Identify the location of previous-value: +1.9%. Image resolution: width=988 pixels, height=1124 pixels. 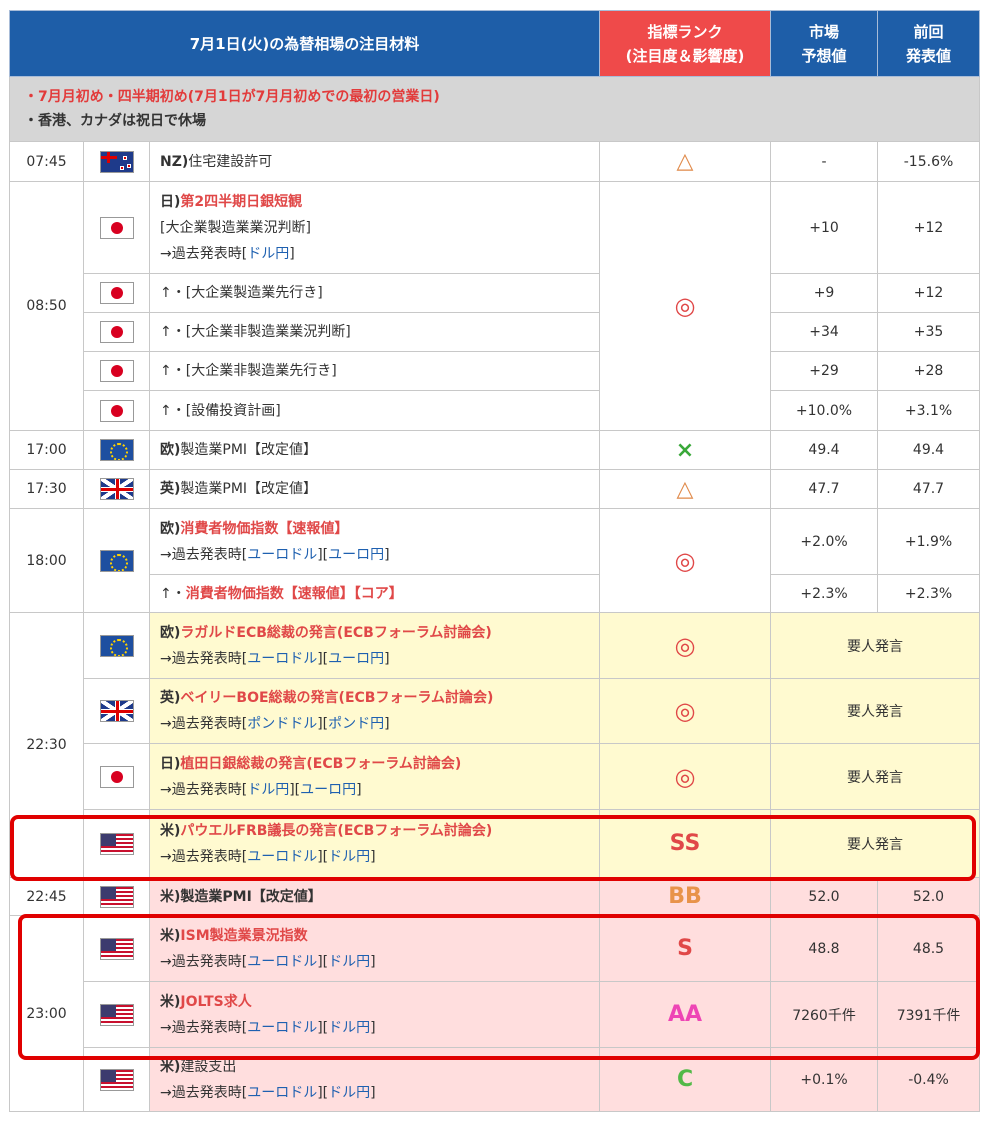
(929, 541).